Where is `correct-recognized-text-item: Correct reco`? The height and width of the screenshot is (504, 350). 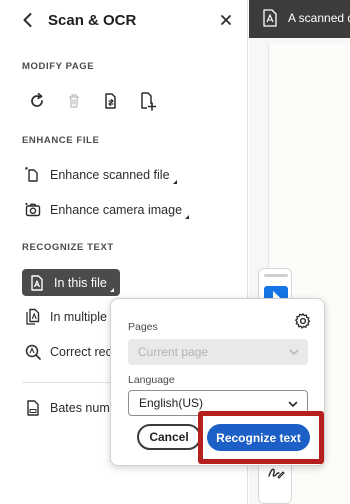 correct-recognized-text-item: Correct reco is located at coordinates (70, 352).